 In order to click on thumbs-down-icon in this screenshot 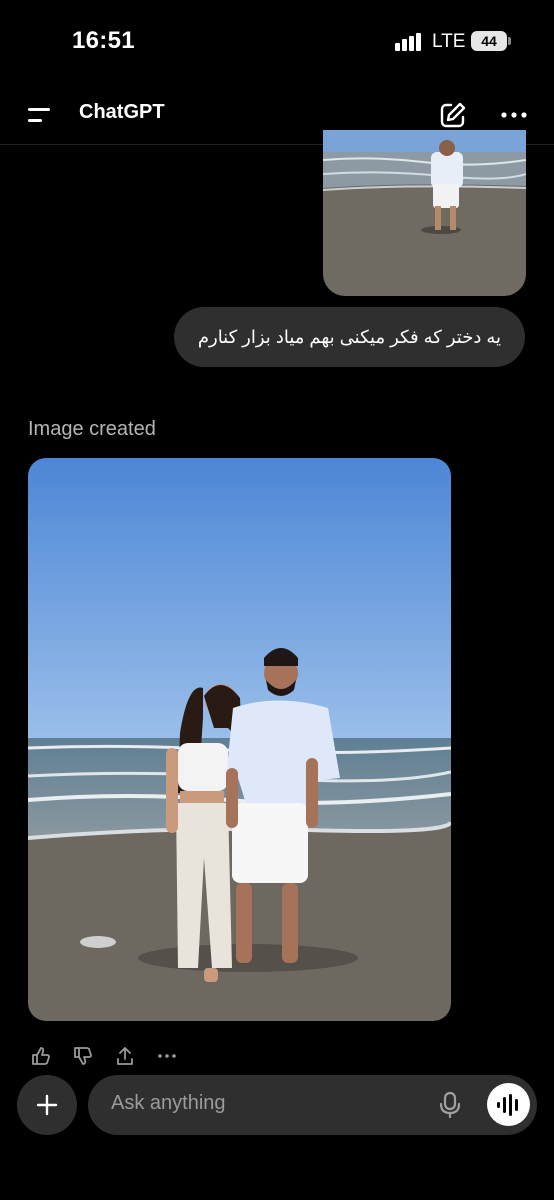, I will do `click(83, 1056)`.